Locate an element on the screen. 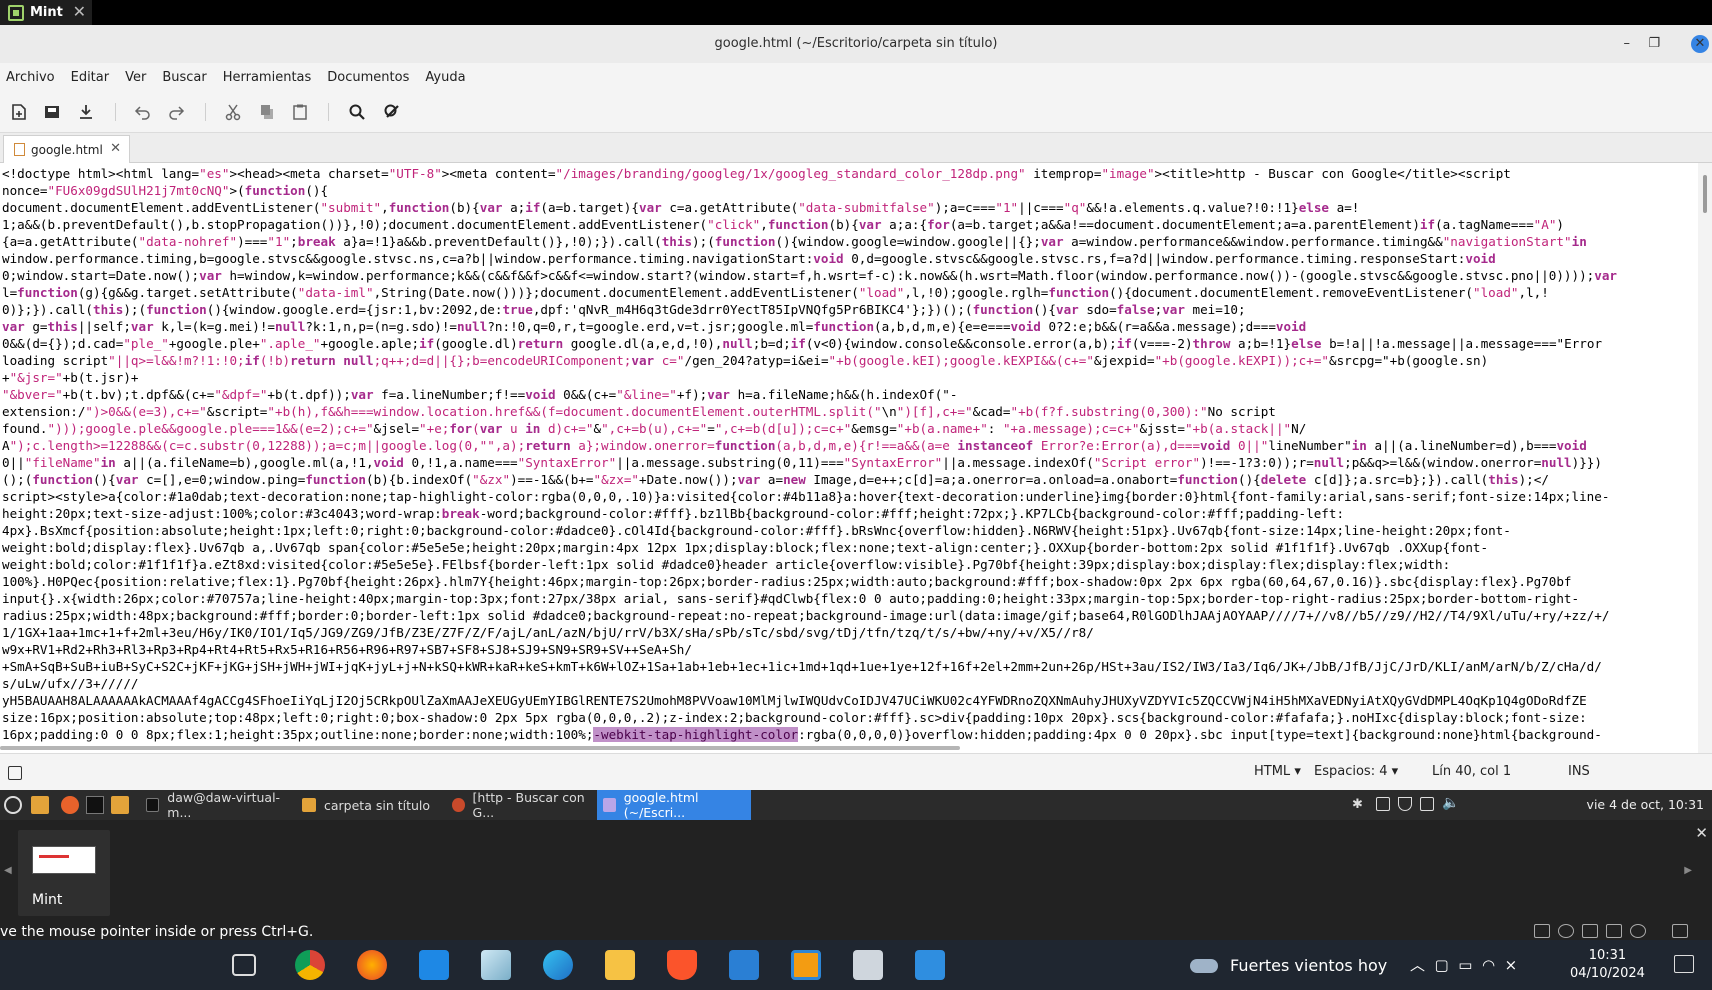 This screenshot has height=990, width=1712. menu-herramientas: Herramientas is located at coordinates (267, 77).